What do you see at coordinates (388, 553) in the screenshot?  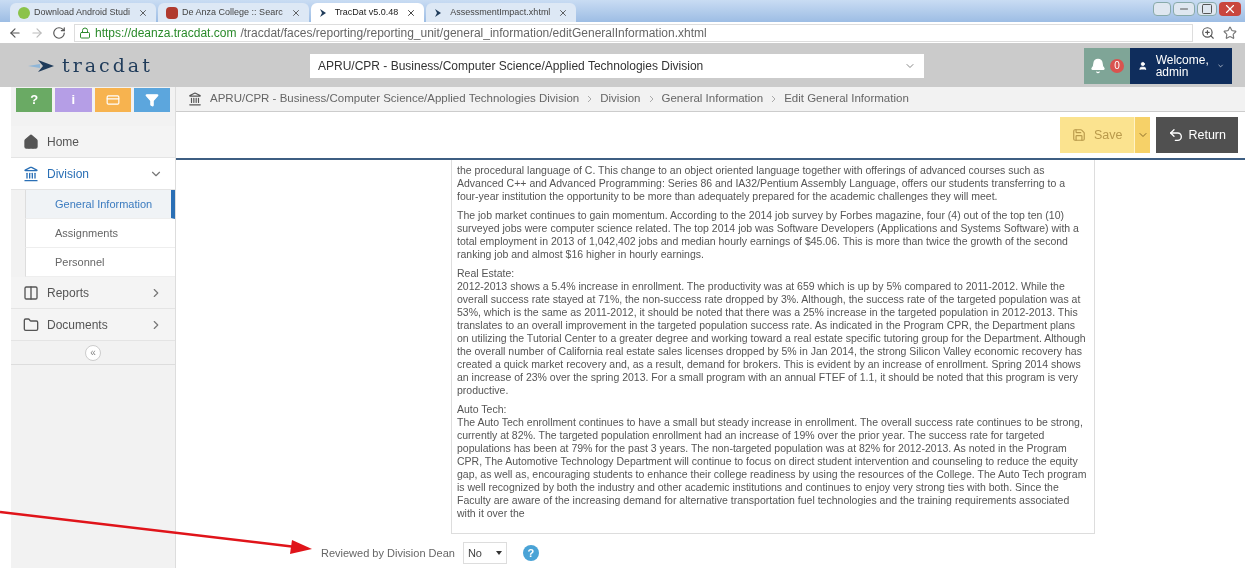 I see `field-label: Reviewed by Division Dean` at bounding box center [388, 553].